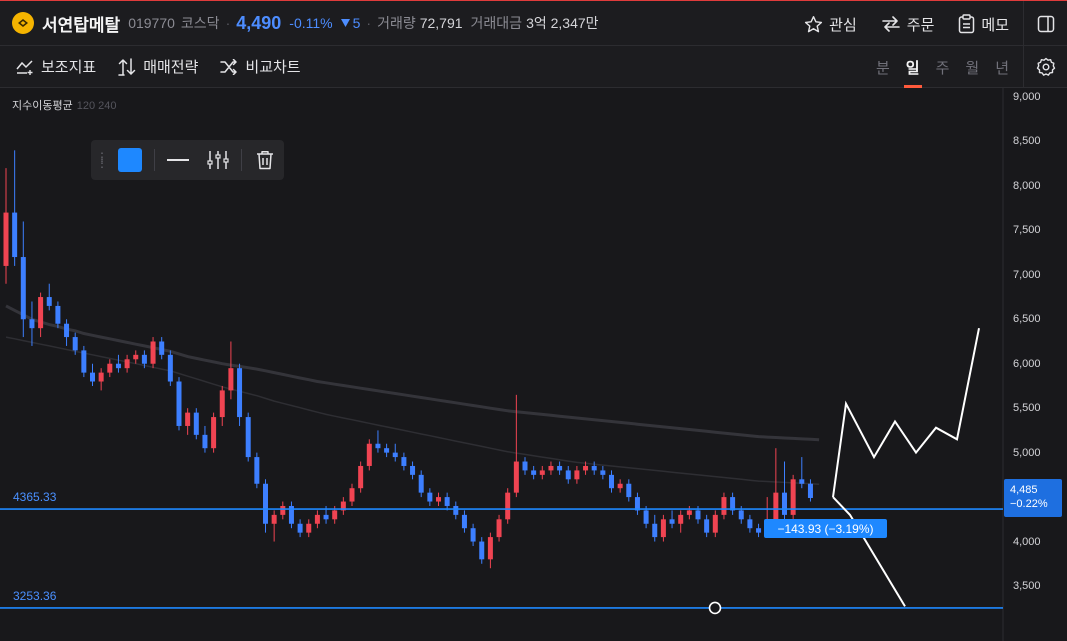 Image resolution: width=1067 pixels, height=641 pixels. Describe the element at coordinates (1027, 97) in the screenshot. I see `price-tick-label: 9,000` at that location.